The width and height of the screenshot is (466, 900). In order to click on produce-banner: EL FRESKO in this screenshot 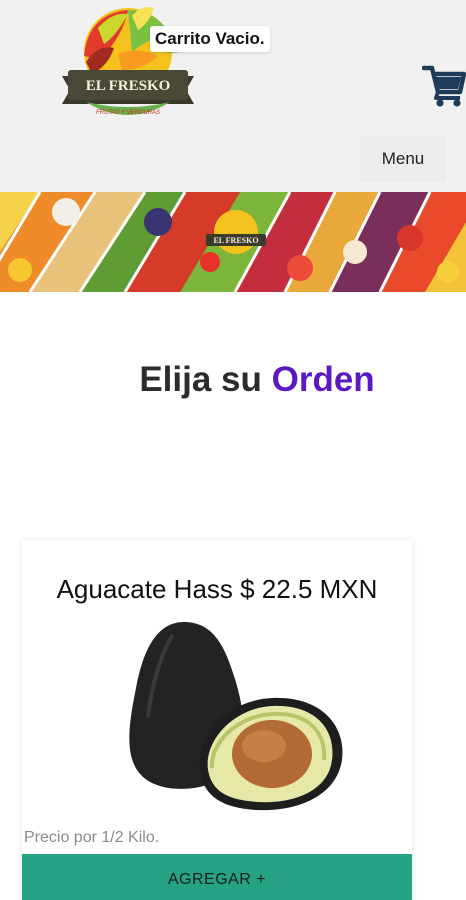, I will do `click(233, 242)`.